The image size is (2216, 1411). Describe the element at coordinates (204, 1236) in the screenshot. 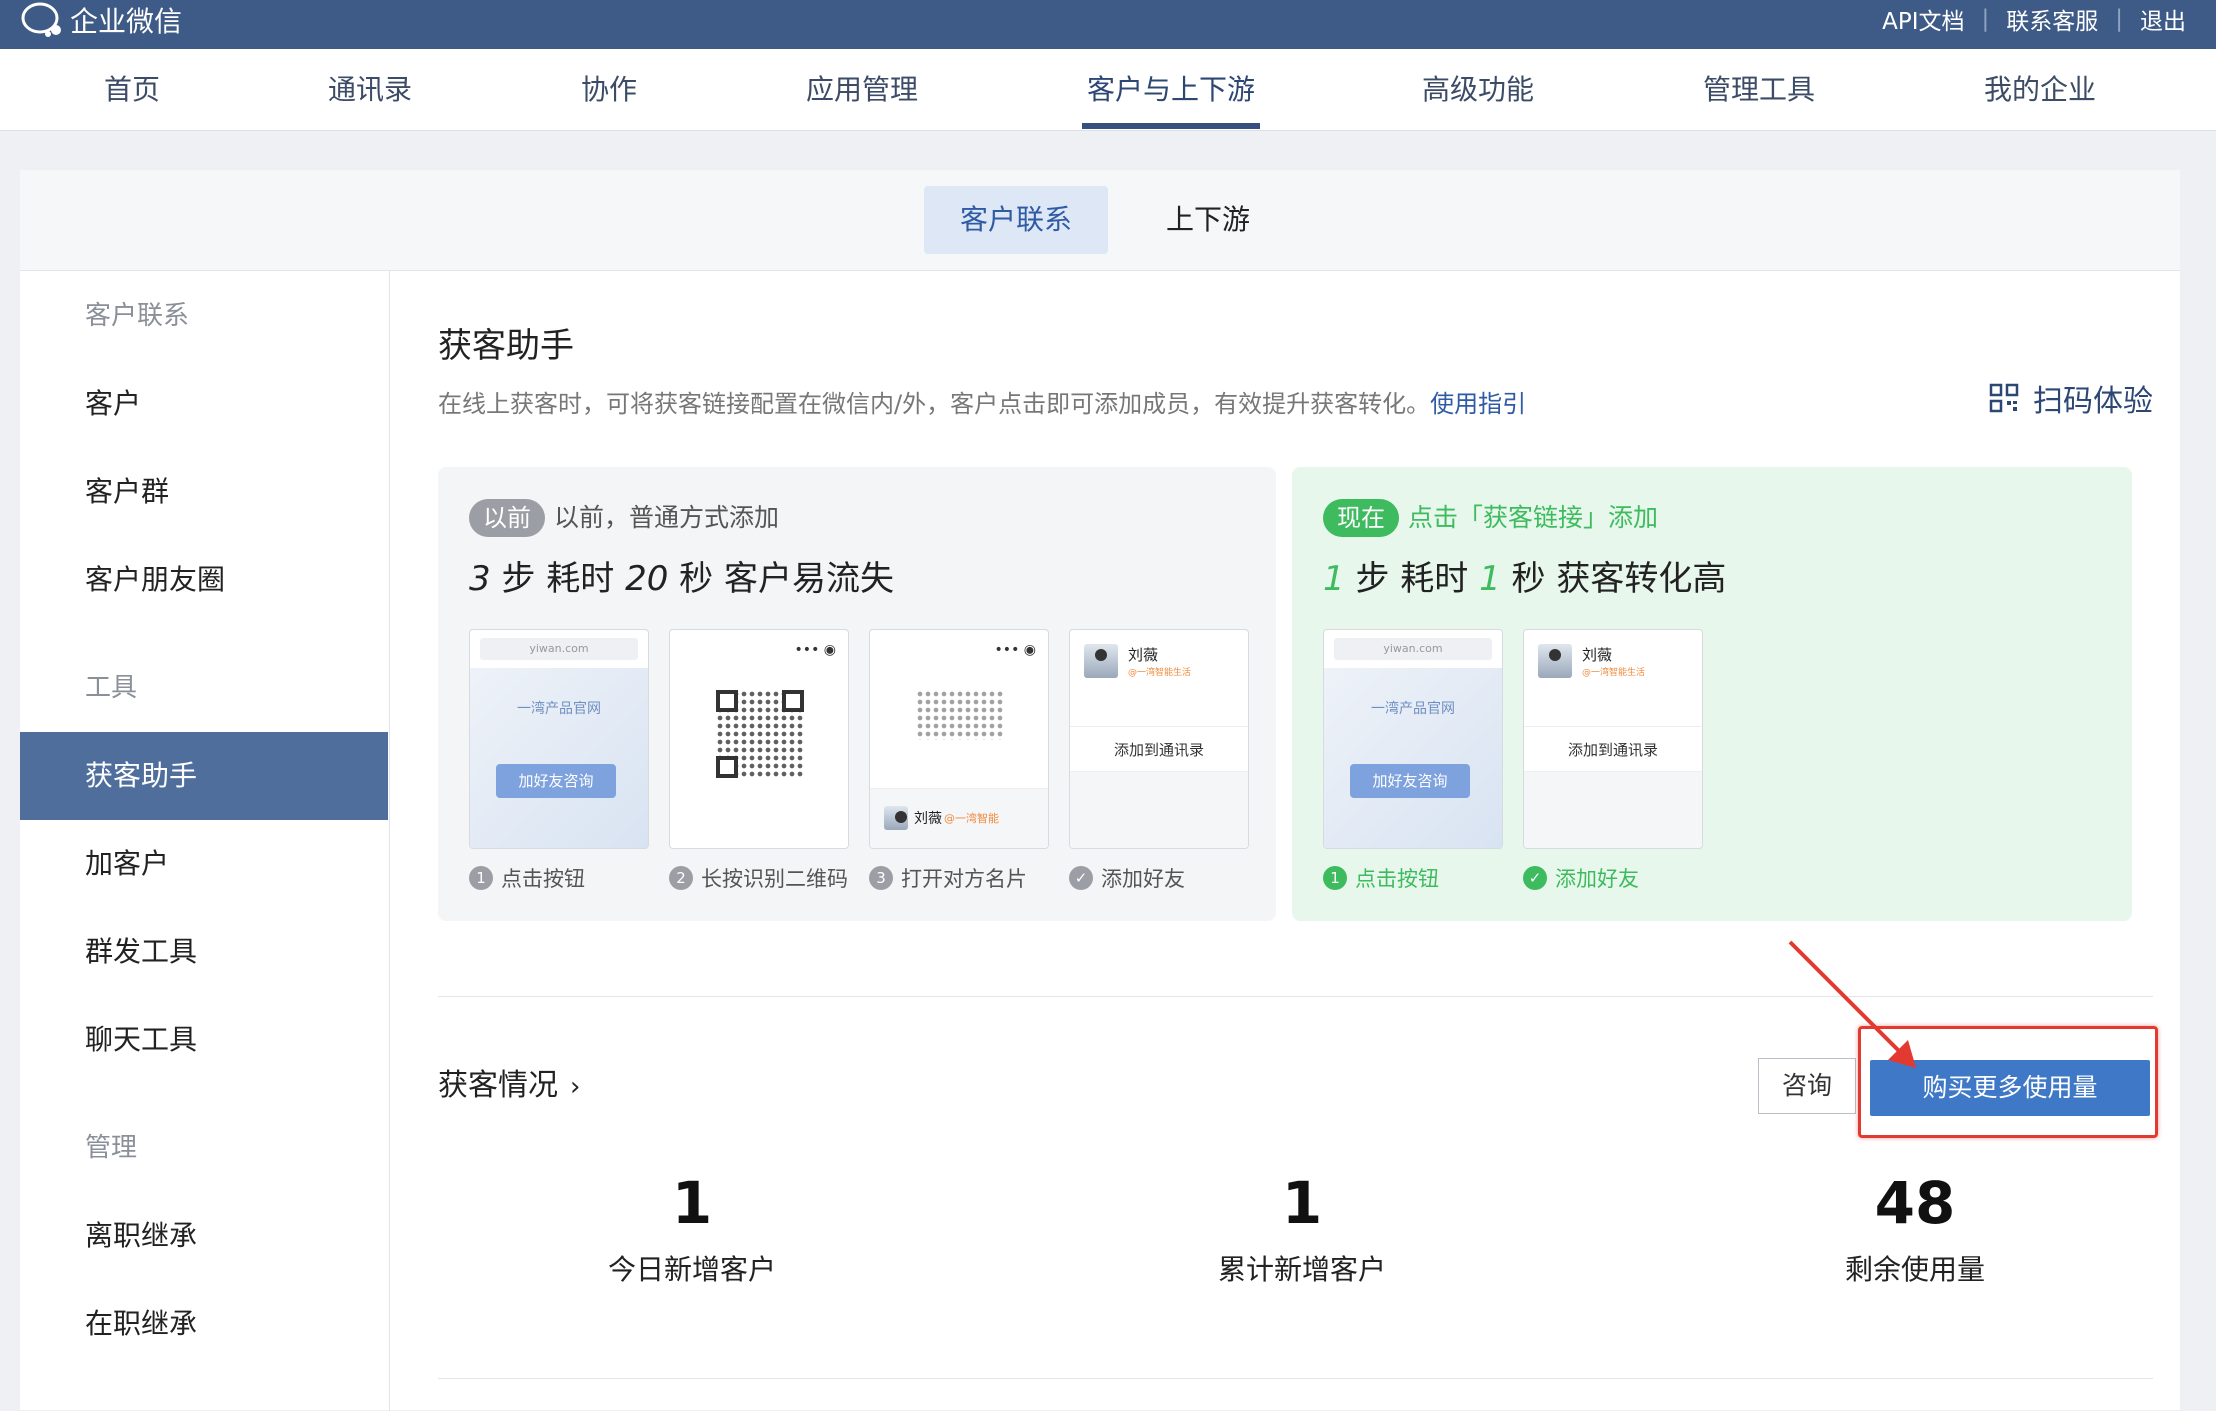

I see `sidebar-item-resigned-transfer: 离职继承` at that location.